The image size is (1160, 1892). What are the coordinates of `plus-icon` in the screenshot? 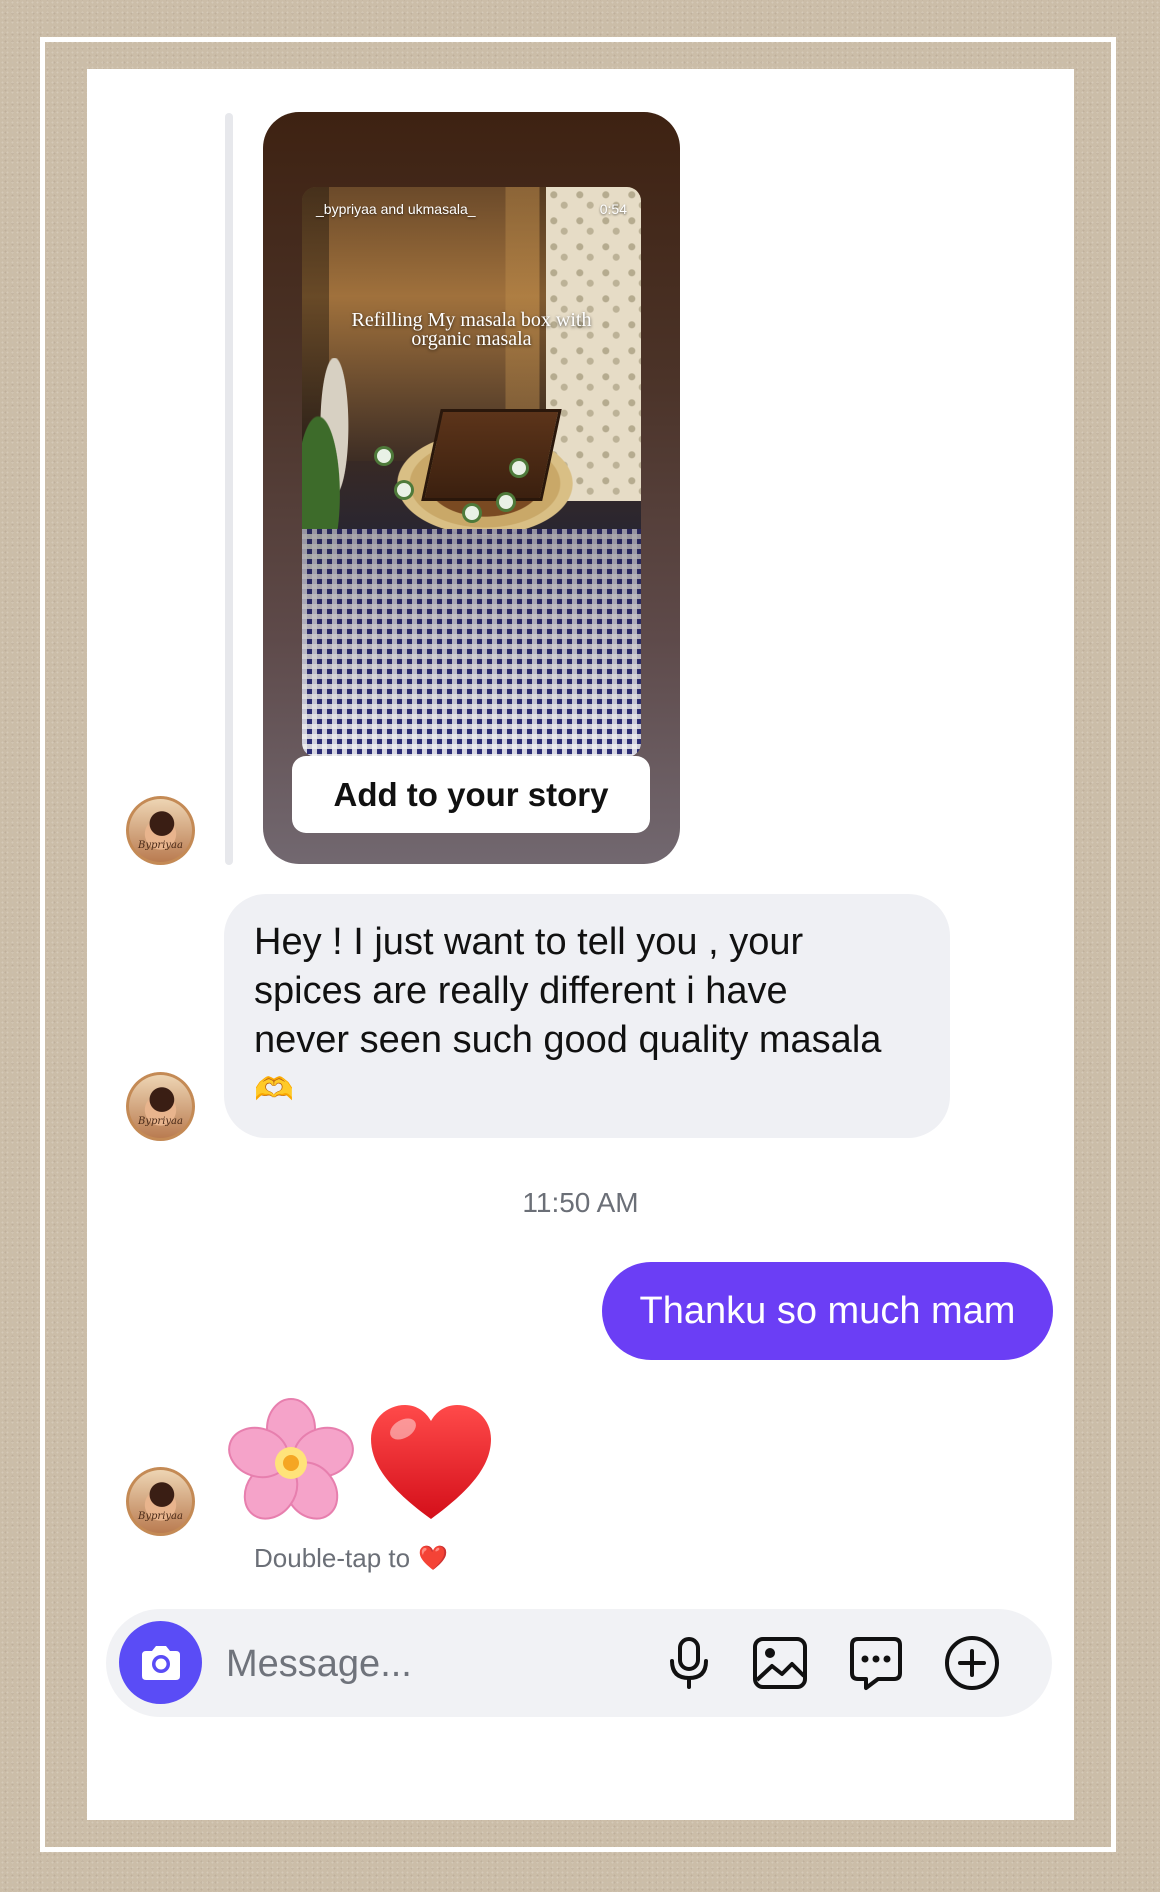 It's located at (972, 1663).